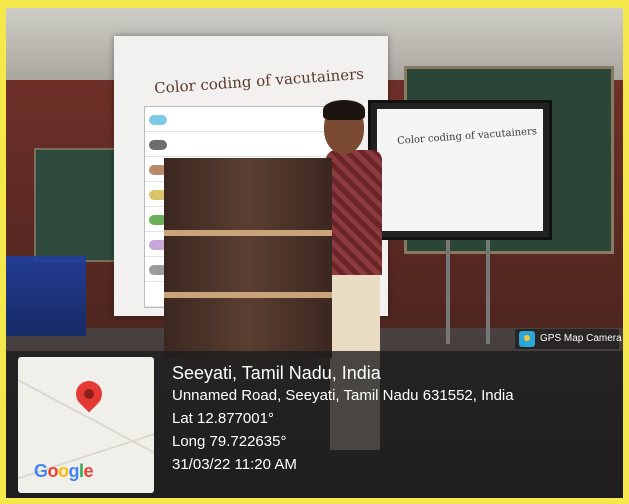 This screenshot has width=629, height=504. I want to click on monitor-screen: Color coding of vacutainers, so click(460, 170).